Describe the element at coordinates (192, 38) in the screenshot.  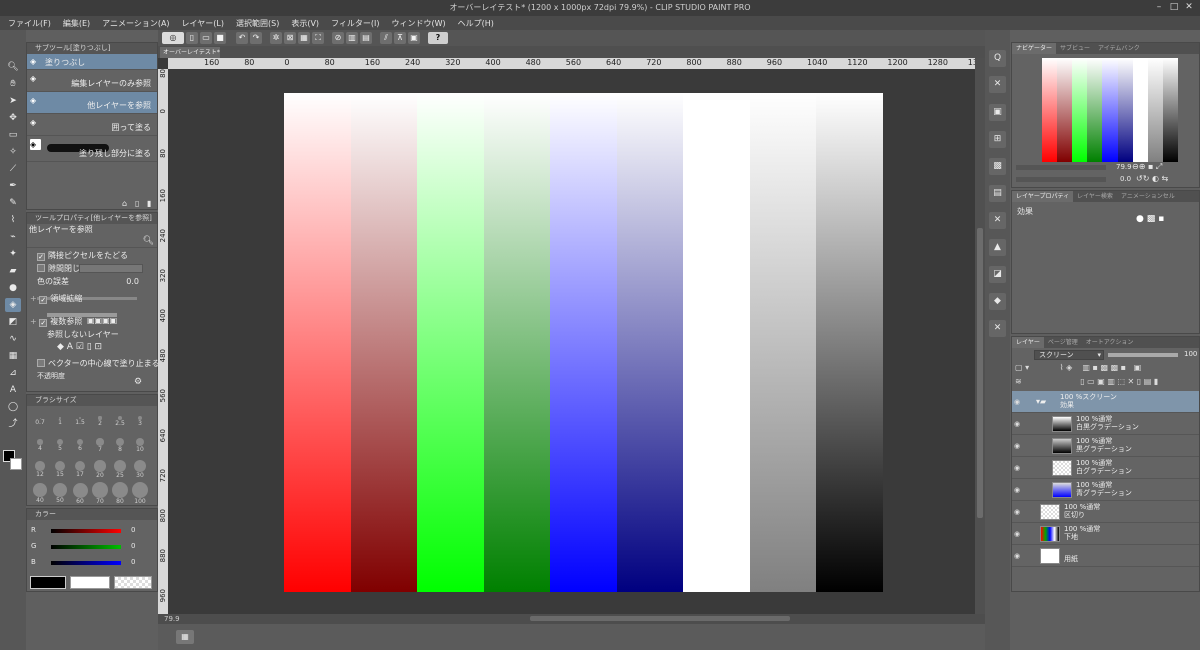
I see `new-file-icon: ▯` at that location.